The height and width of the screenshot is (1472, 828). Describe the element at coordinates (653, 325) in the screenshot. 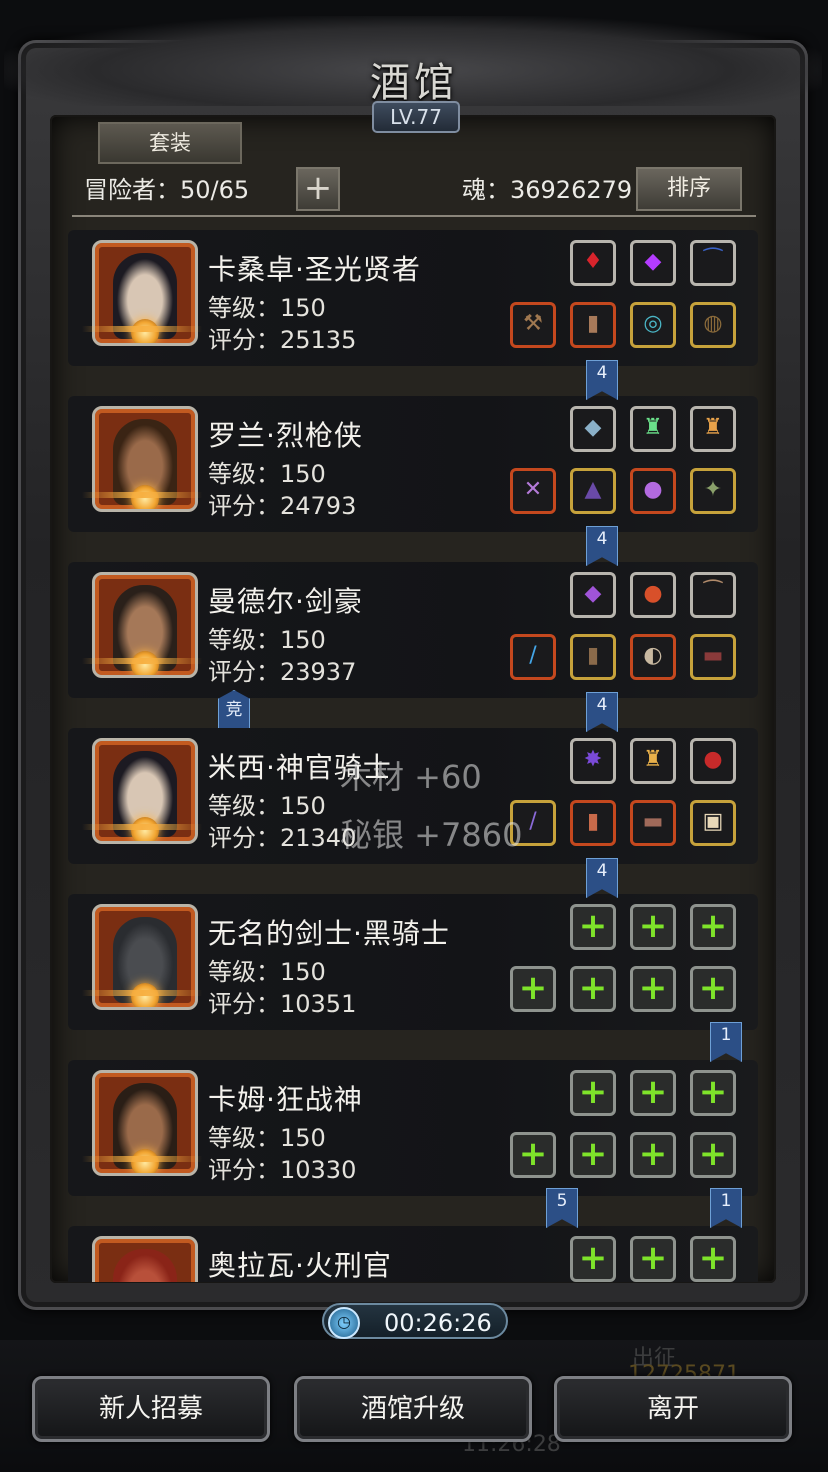

I see `equipment-slot: ◎` at that location.